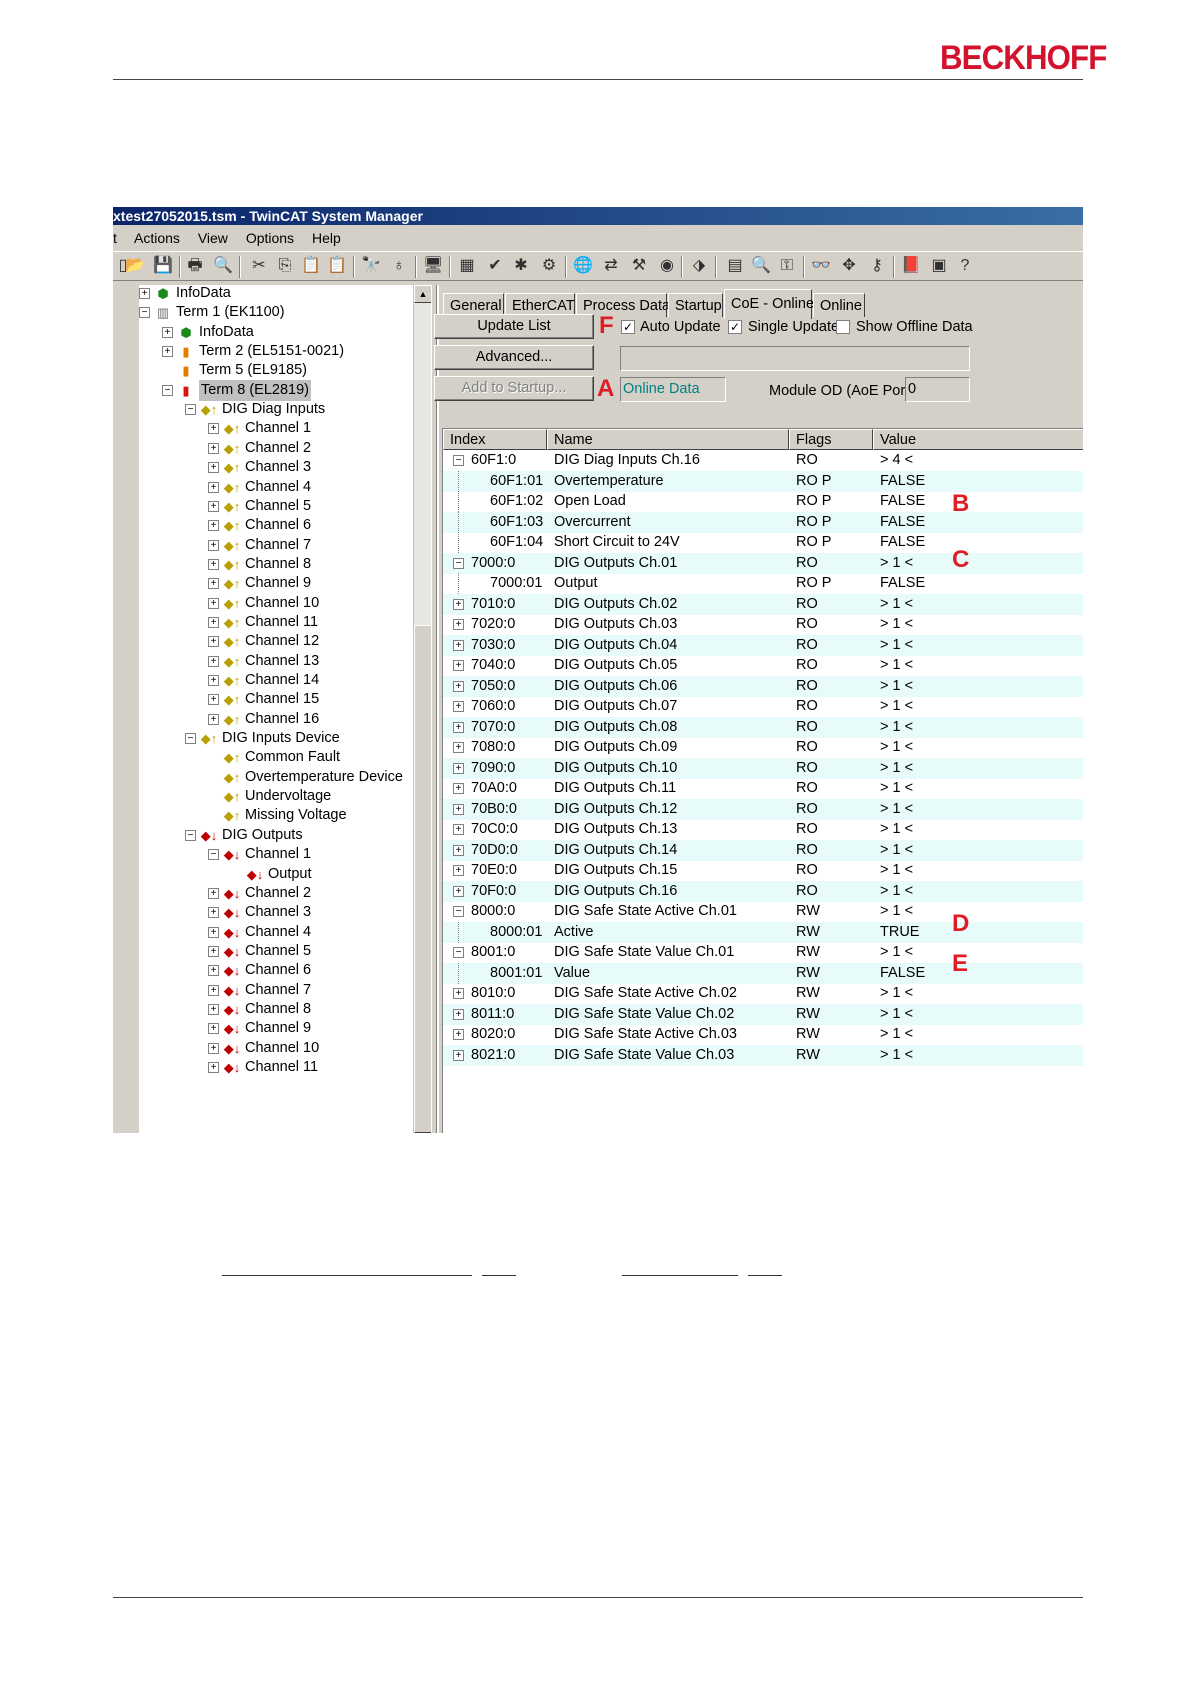  What do you see at coordinates (289, 661) in the screenshot?
I see `tree-node: + ◆↑ Channel 13` at bounding box center [289, 661].